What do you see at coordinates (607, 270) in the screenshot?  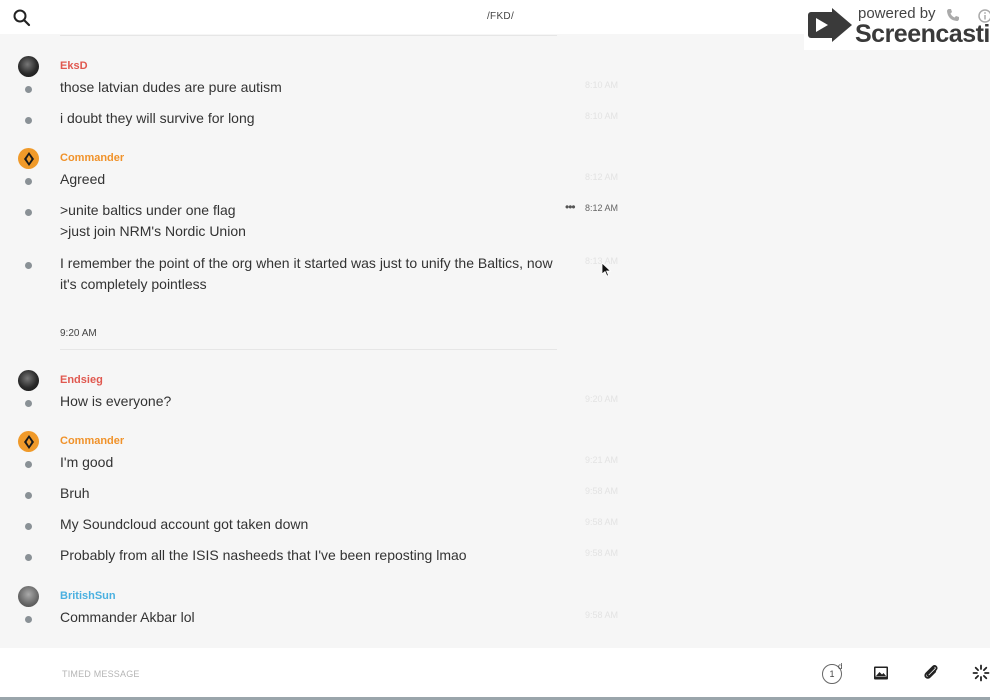 I see `mouse-cursor-icon` at bounding box center [607, 270].